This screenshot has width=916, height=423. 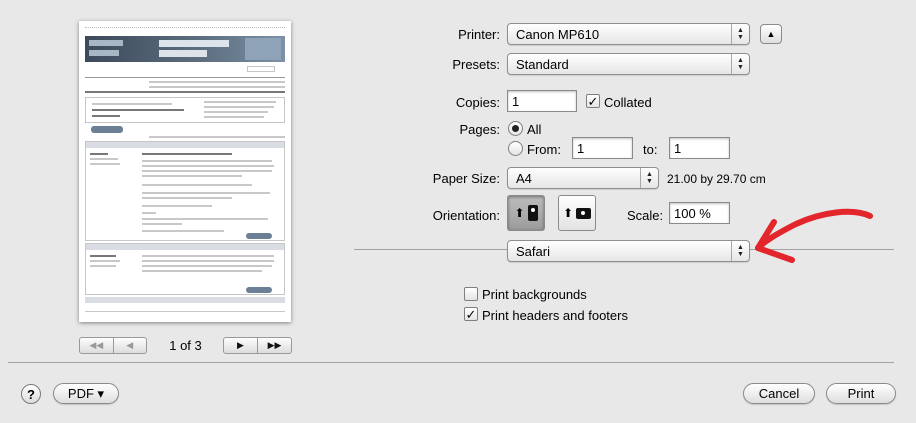 I want to click on landscape-orientation-button: ⬆, so click(x=577, y=213).